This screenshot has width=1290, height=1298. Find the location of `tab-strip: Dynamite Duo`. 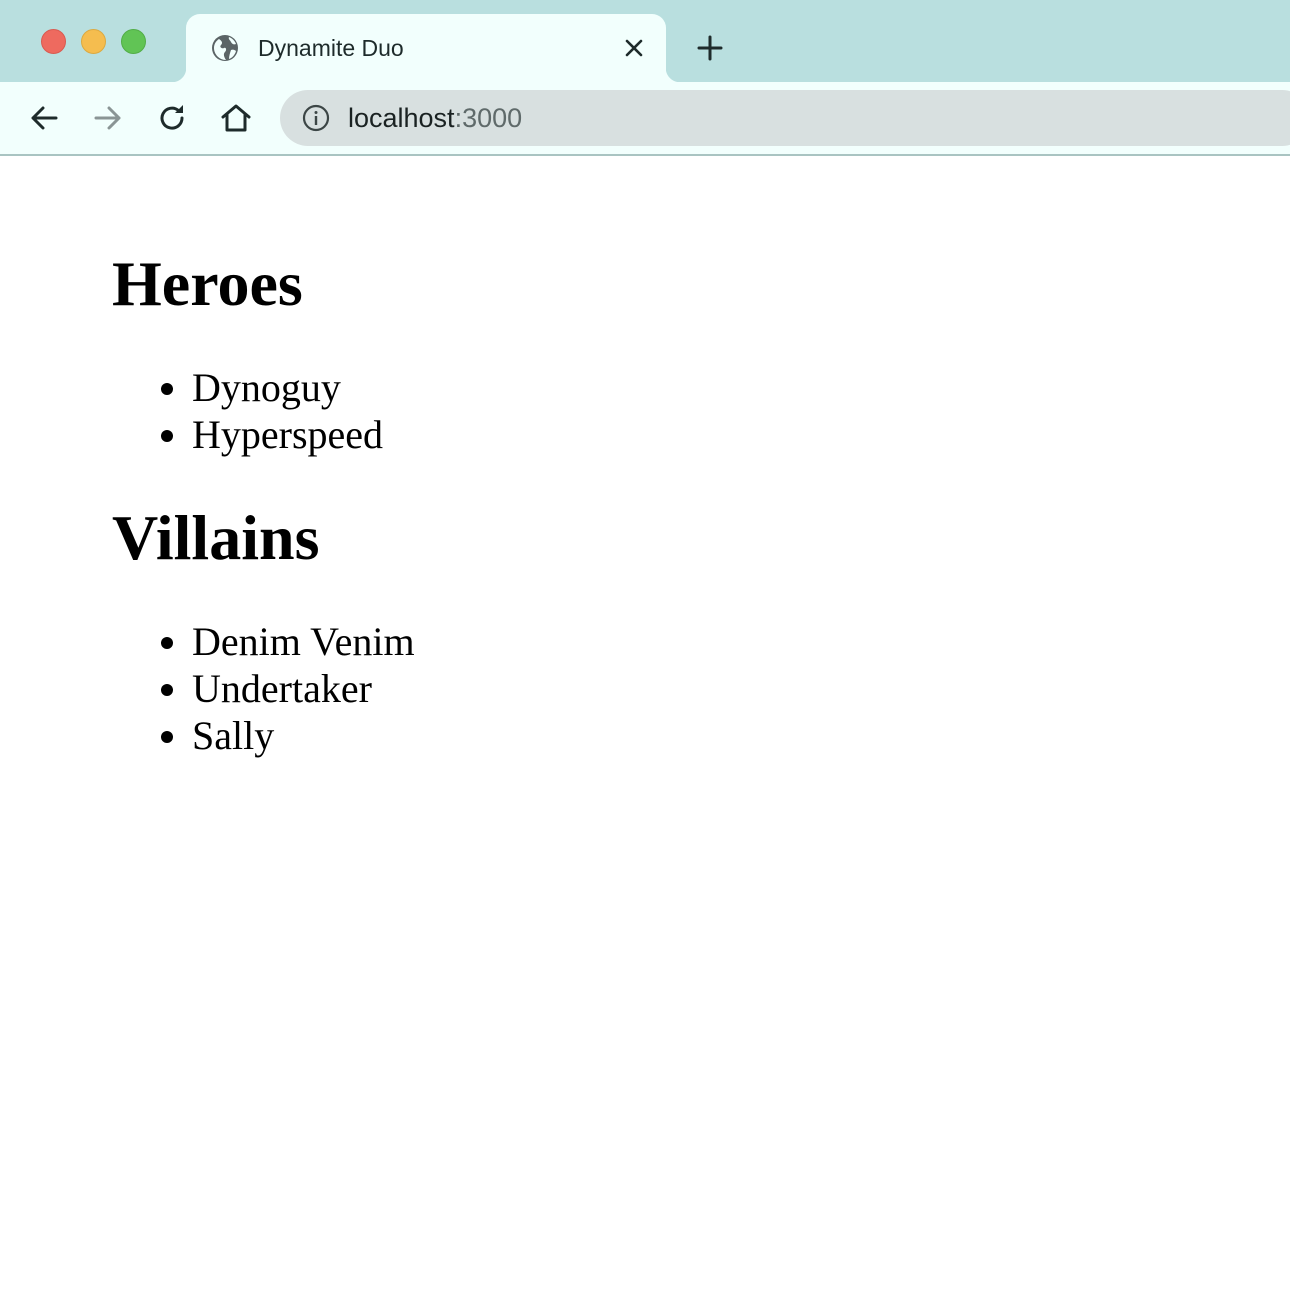

tab-strip: Dynamite Duo is located at coordinates (645, 41).